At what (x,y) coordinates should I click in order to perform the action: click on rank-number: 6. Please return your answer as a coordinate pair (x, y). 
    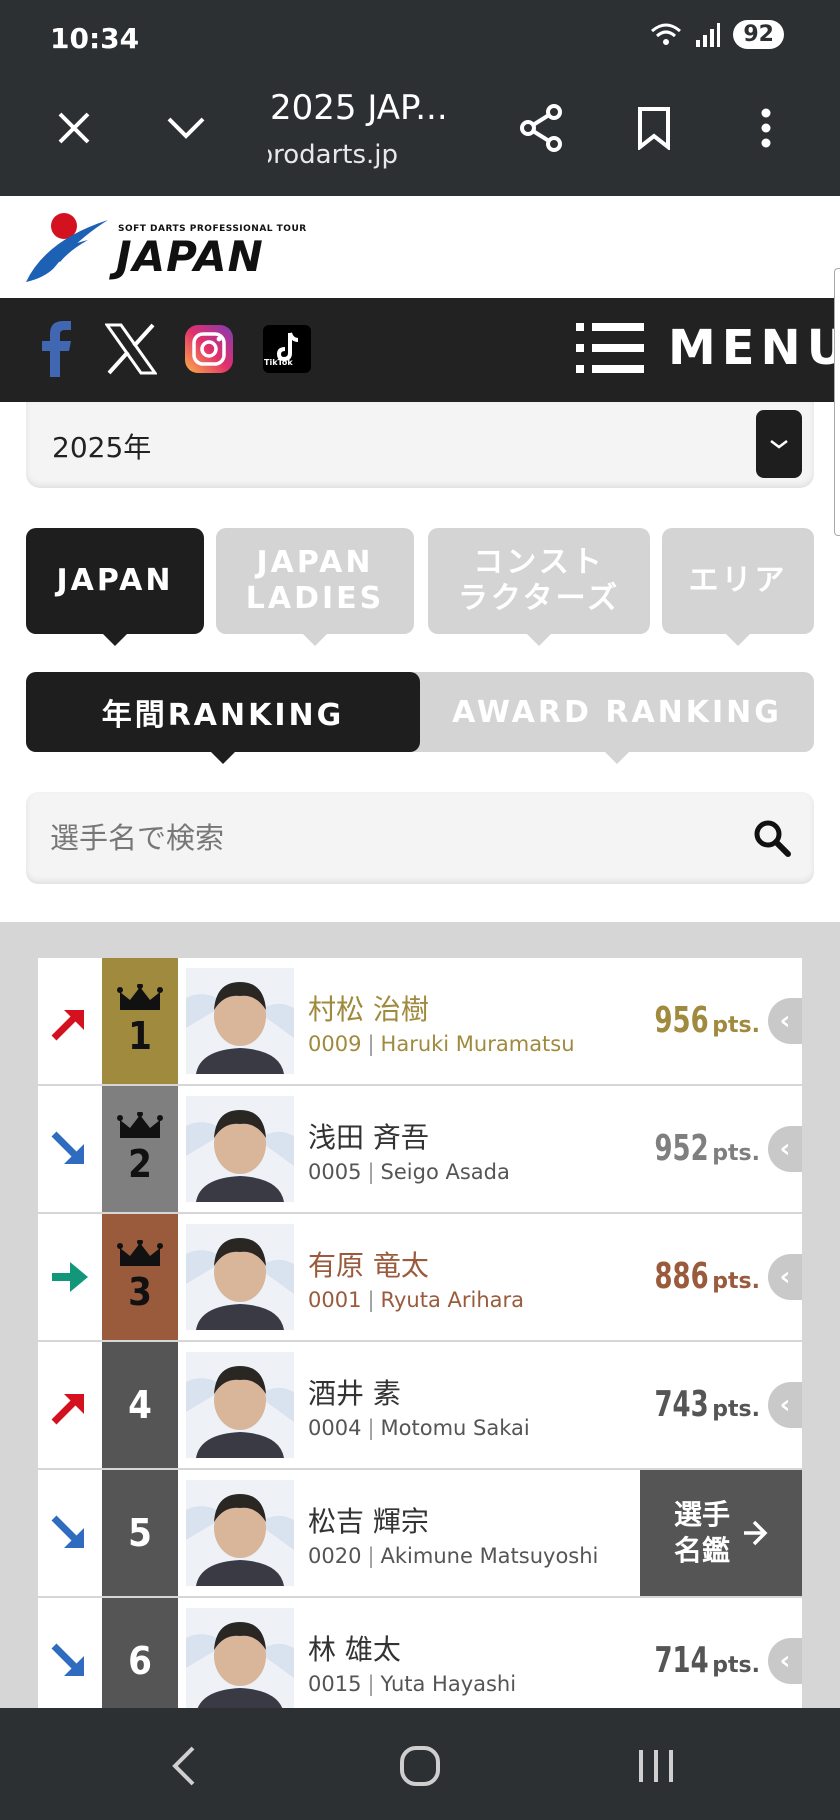
    Looking at the image, I should click on (140, 1661).